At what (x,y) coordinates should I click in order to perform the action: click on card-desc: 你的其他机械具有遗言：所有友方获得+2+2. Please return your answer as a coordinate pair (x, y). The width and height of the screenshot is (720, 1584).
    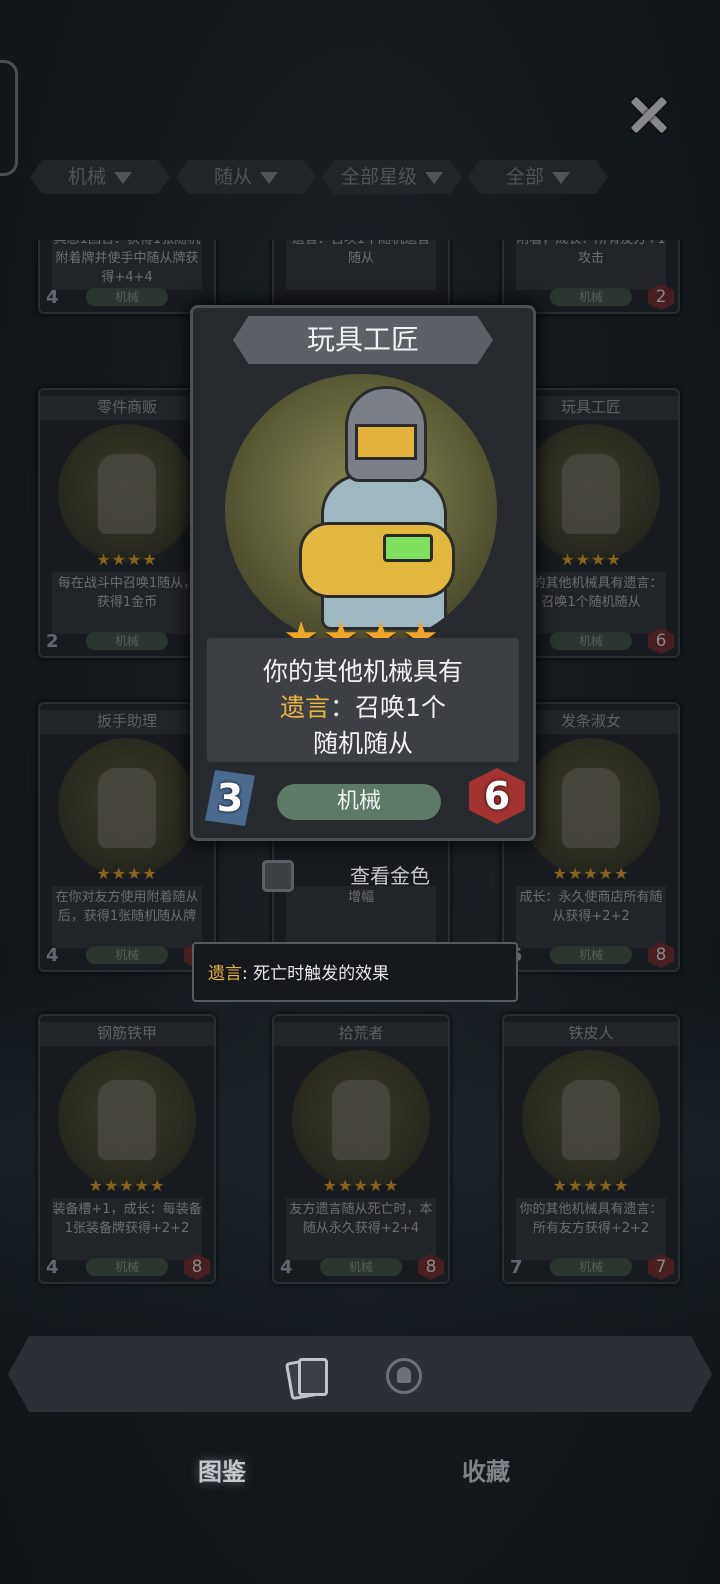
    Looking at the image, I should click on (591, 1229).